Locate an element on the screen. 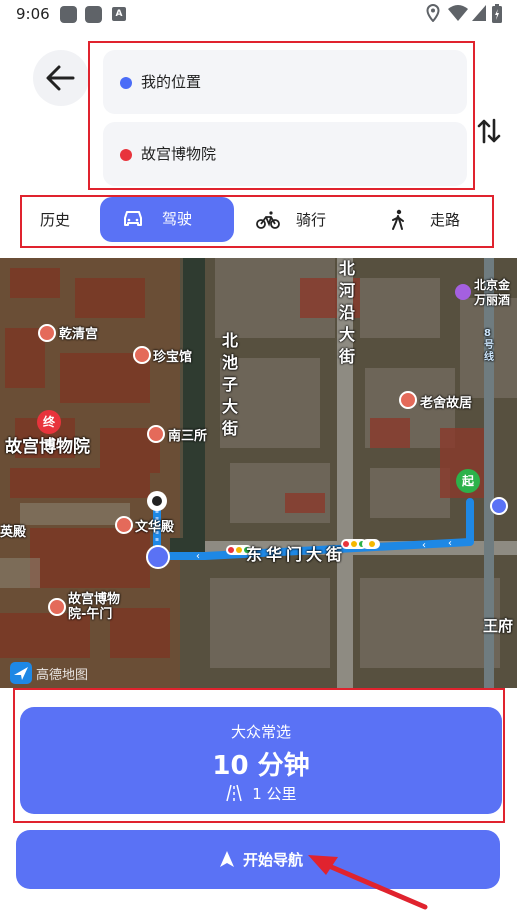 The image size is (517, 920). swap-icon is located at coordinates (489, 131).